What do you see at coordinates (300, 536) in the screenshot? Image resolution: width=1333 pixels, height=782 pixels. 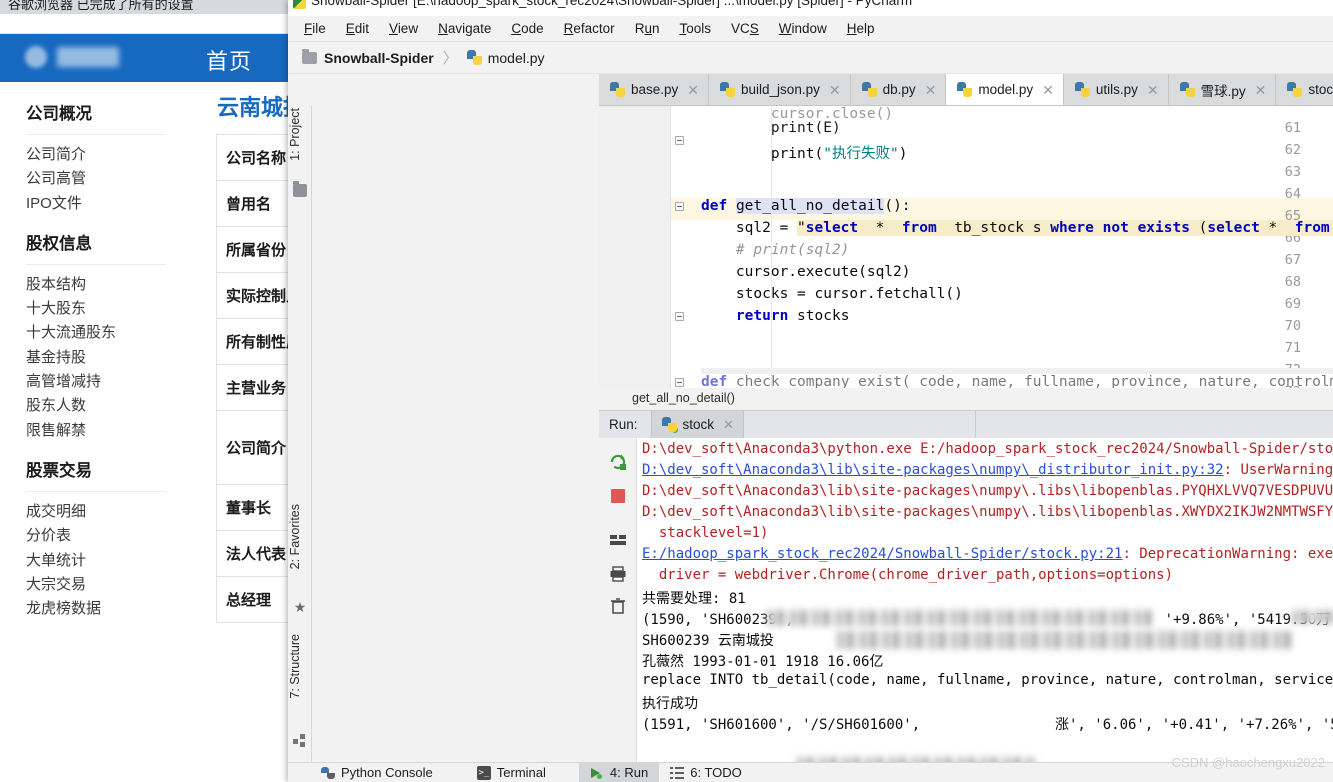 I see `sidebar-item-favorites: 2: Favorites` at bounding box center [300, 536].